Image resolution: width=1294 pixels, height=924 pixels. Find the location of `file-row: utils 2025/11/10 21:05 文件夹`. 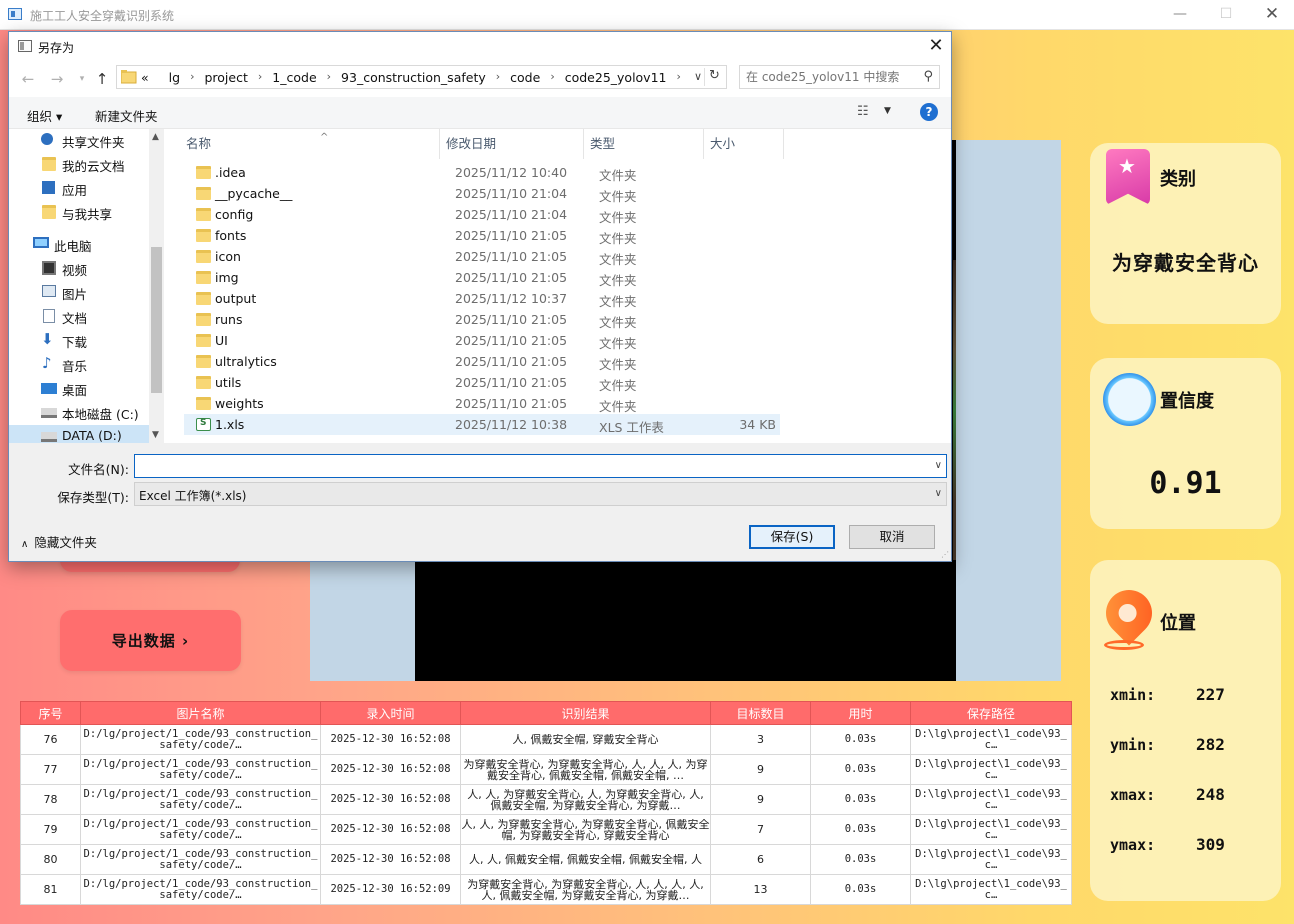

file-row: utils 2025/11/10 21:05 文件夹 is located at coordinates (482, 382).